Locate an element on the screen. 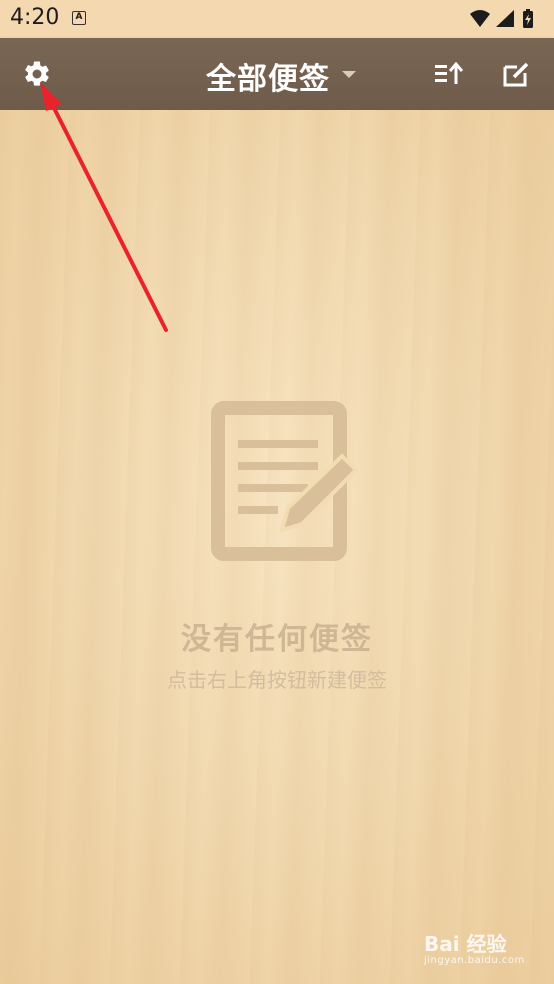  status-icons is located at coordinates (505, 21).